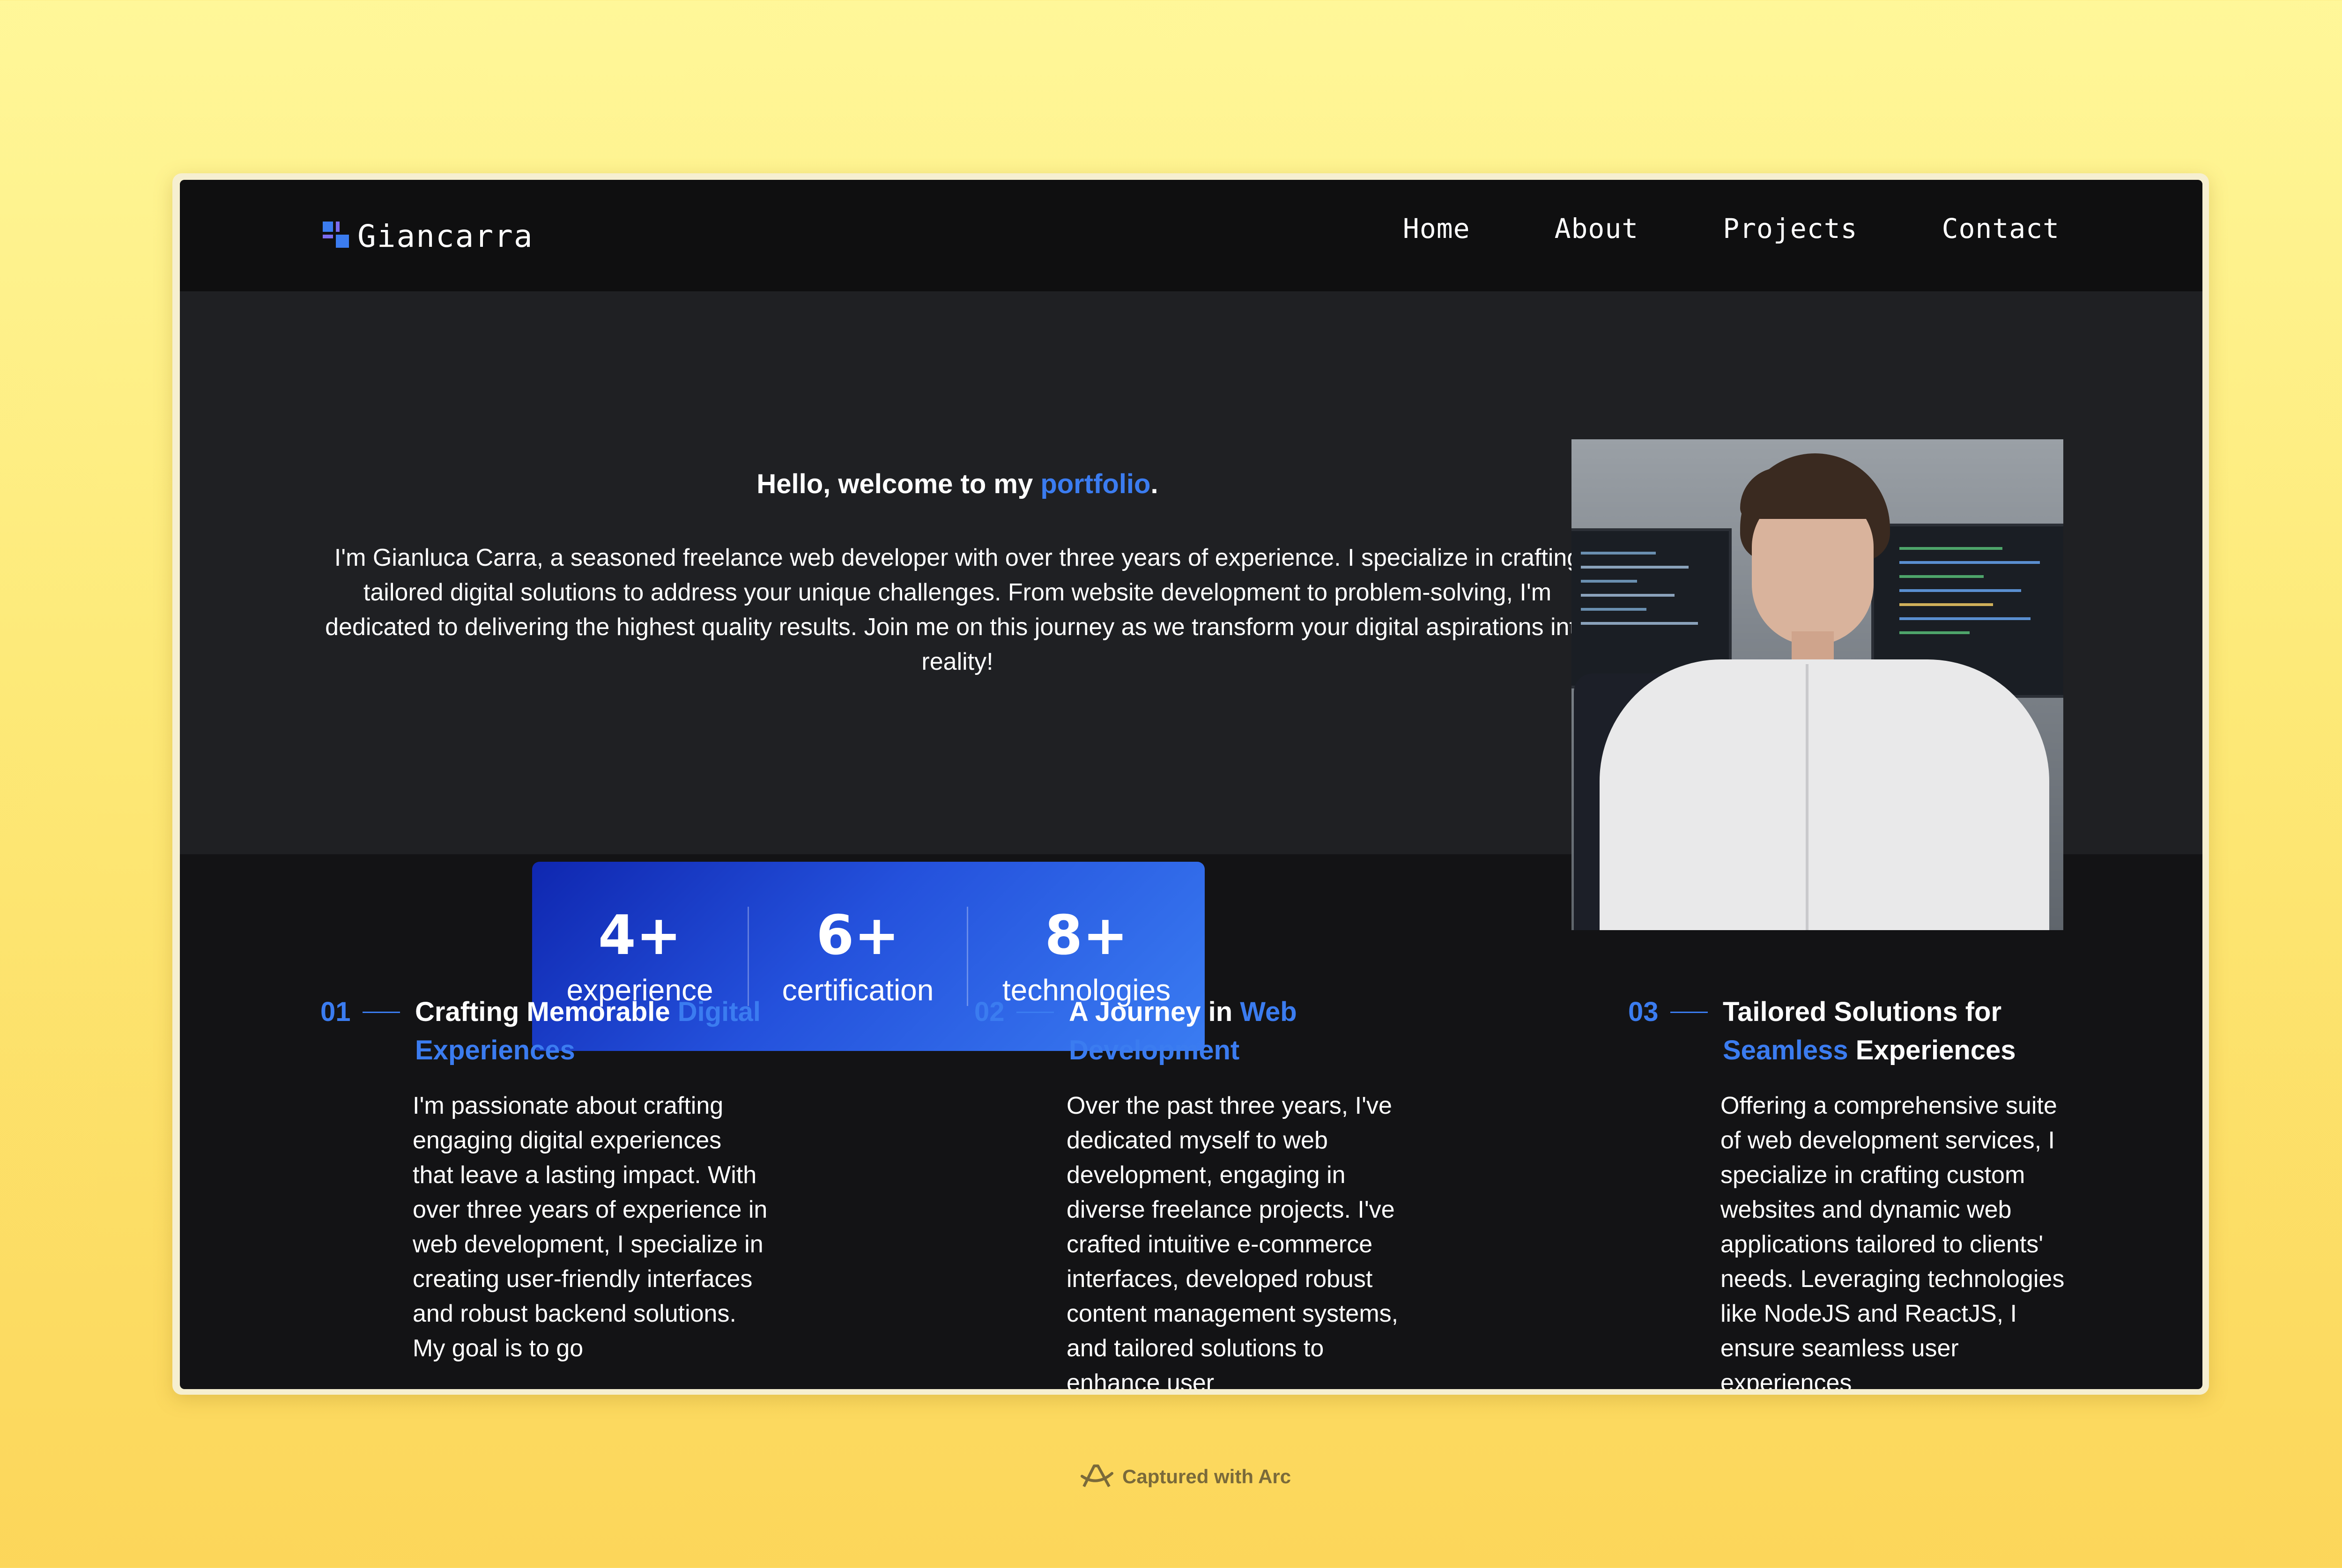  Describe the element at coordinates (1097, 1475) in the screenshot. I see `arc-logo-icon` at that location.